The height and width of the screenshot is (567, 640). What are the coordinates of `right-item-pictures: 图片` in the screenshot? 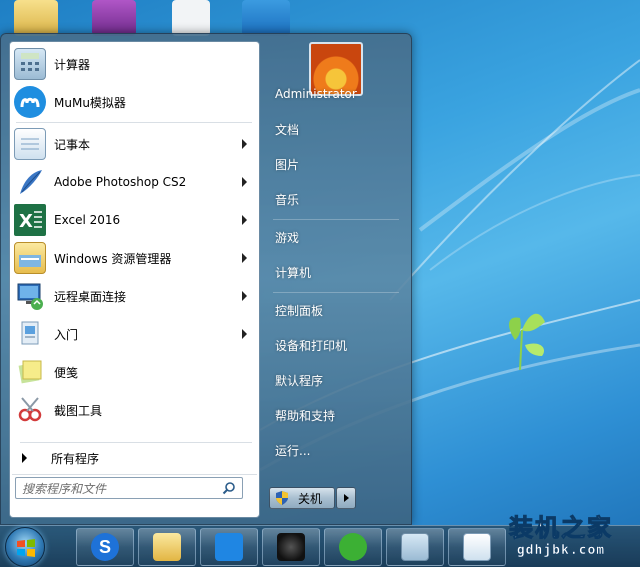 It's located at (334, 164).